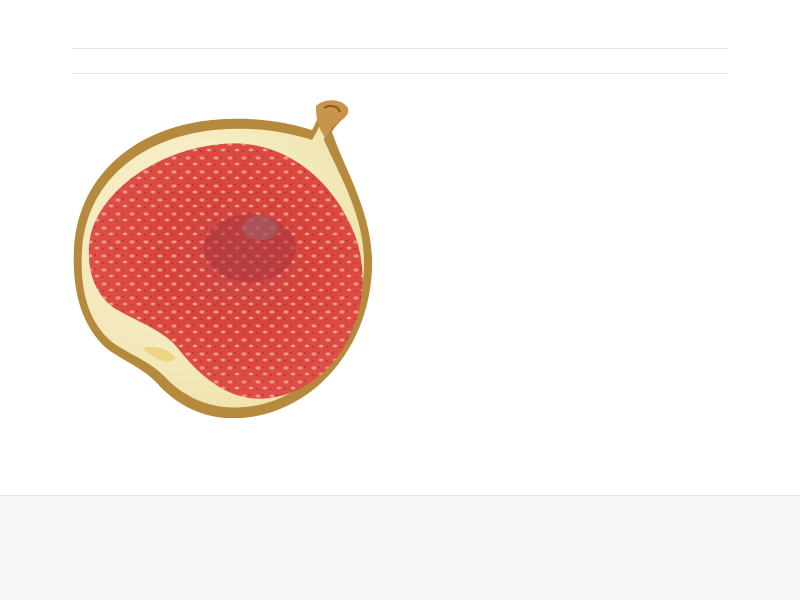 The width and height of the screenshot is (800, 600). What do you see at coordinates (400, 48) in the screenshot?
I see `header-divider-top` at bounding box center [400, 48].